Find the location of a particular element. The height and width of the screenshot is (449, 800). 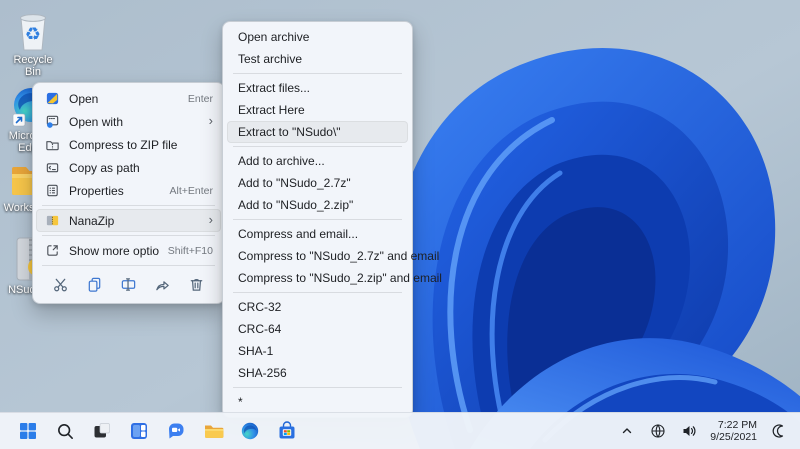

menu-item-open-with: Open with › is located at coordinates (128, 121).